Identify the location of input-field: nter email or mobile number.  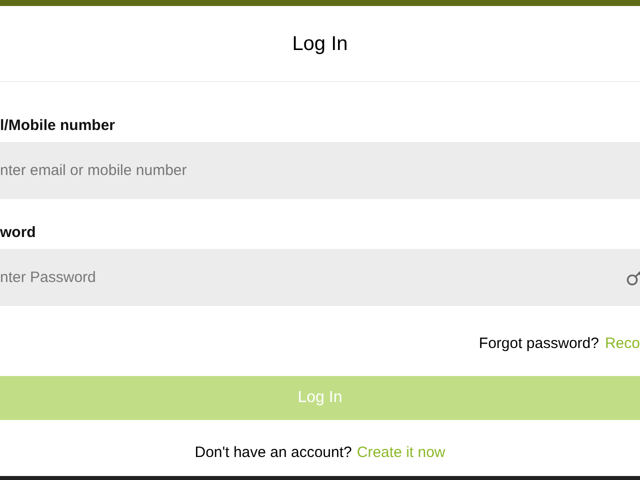
(320, 170).